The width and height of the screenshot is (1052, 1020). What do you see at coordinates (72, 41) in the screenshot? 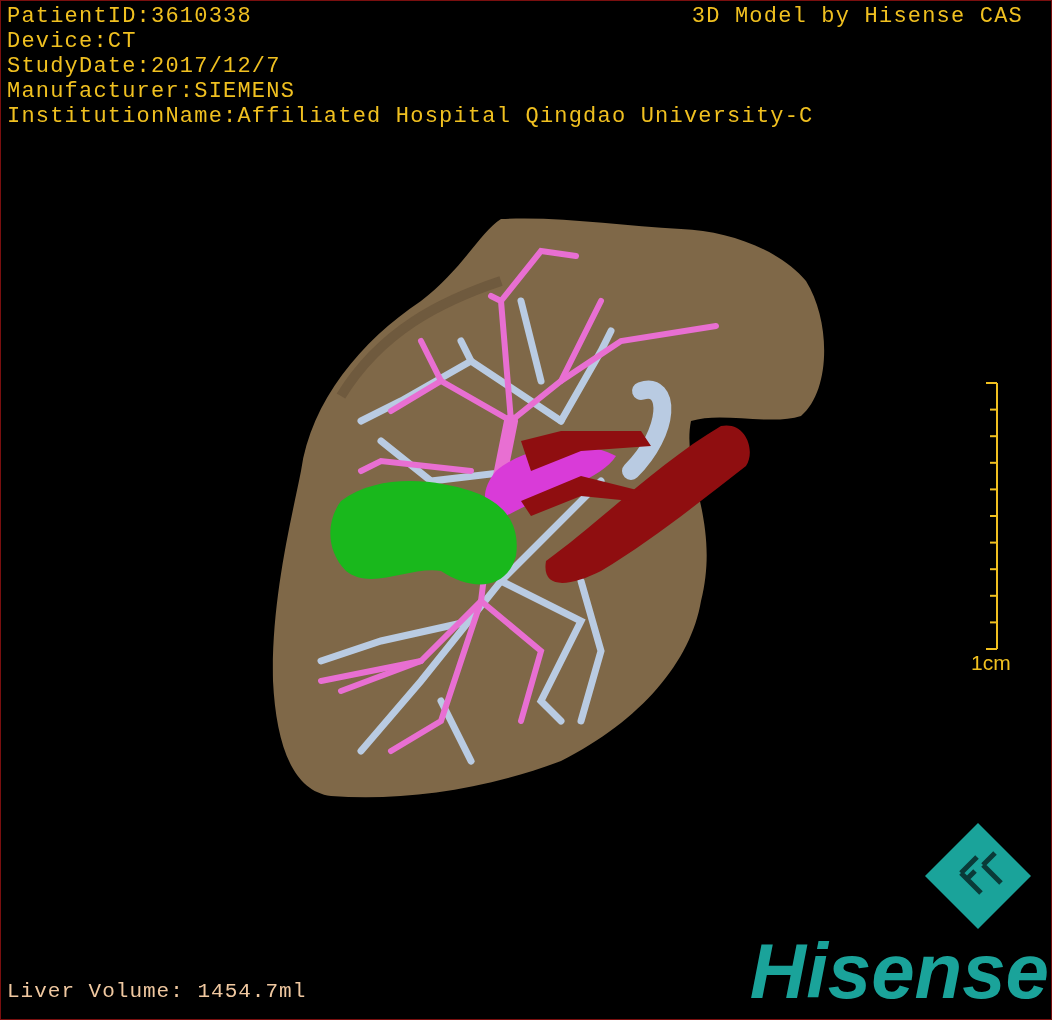
I see `info-text: Device:CT` at bounding box center [72, 41].